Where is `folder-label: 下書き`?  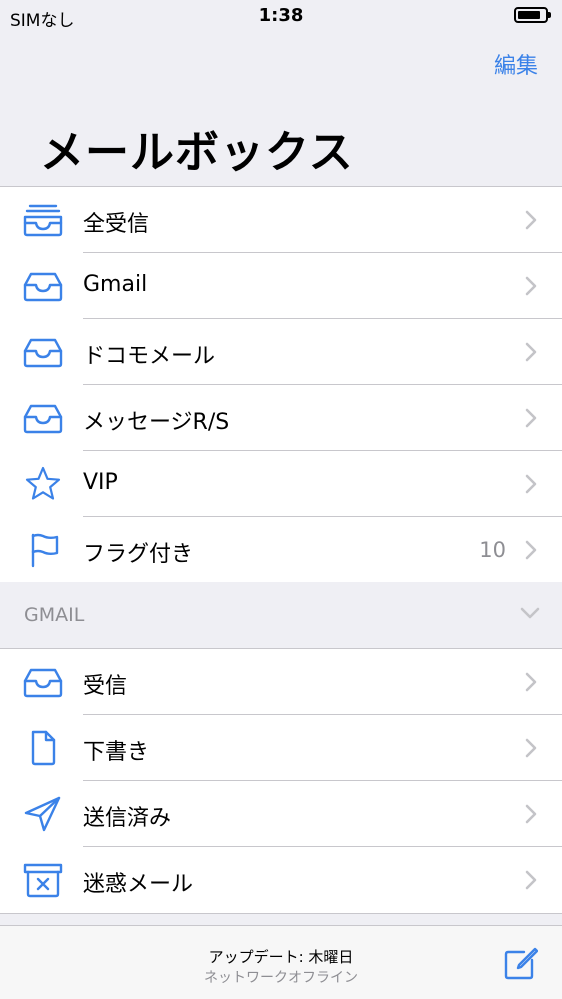
folder-label: 下書き is located at coordinates (116, 752).